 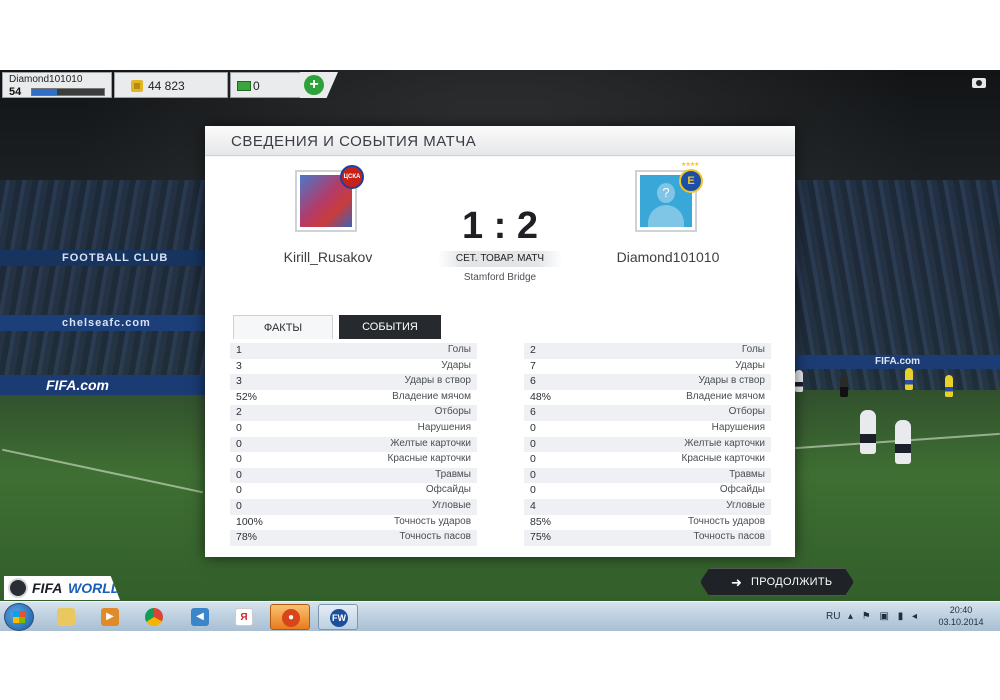 I want to click on explorer-icon, so click(x=66, y=617).